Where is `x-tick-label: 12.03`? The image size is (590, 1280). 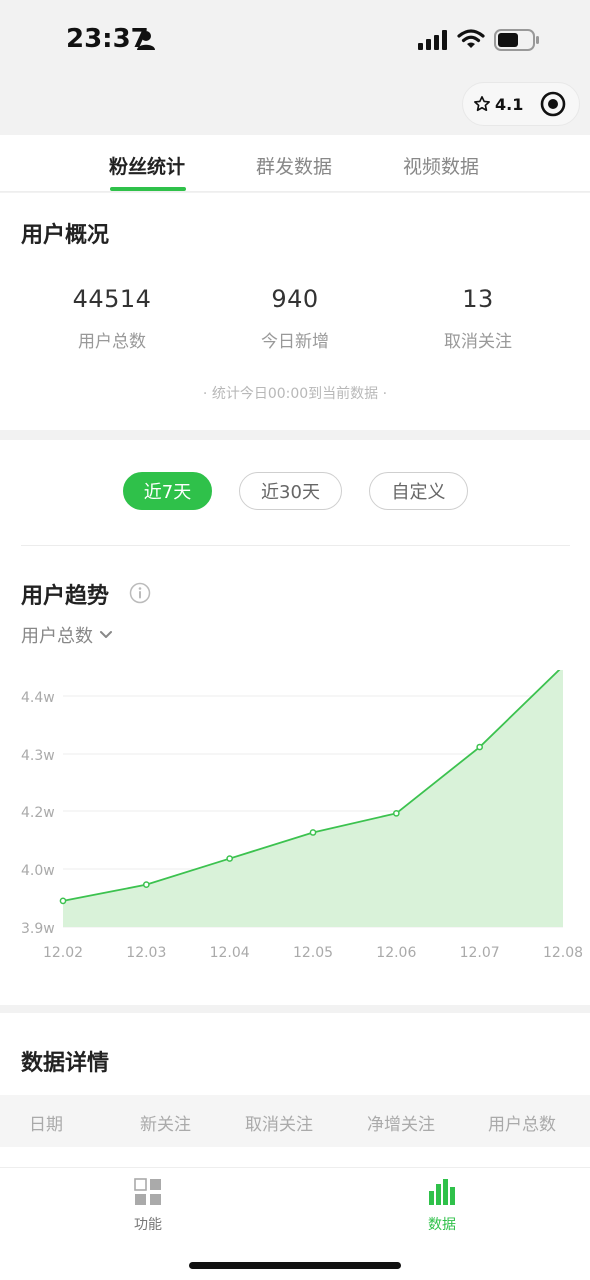 x-tick-label: 12.03 is located at coordinates (146, 953).